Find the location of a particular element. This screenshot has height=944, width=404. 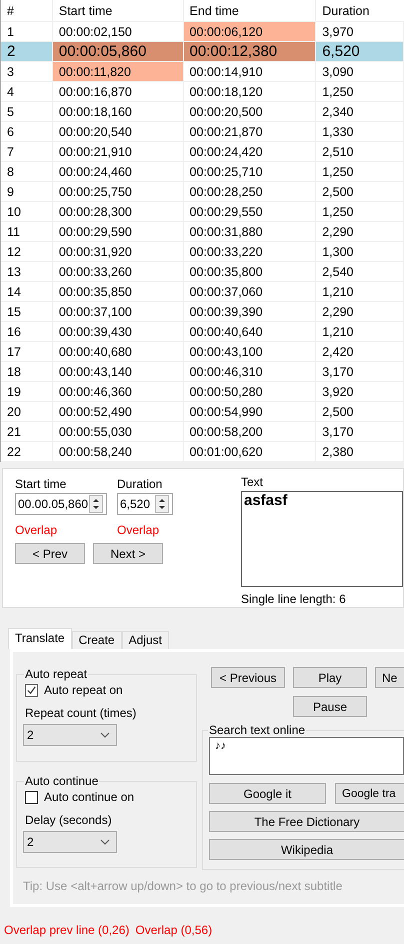

table-cell: 00:00:29,550 is located at coordinates (250, 211).